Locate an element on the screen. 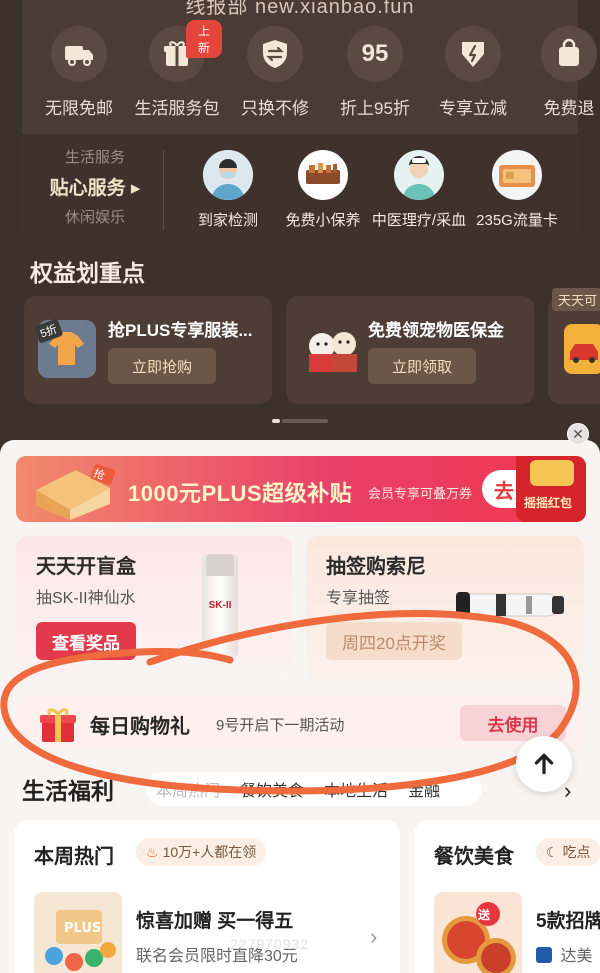 The width and height of the screenshot is (600, 973). service-category-active: 贴心服务 ▸ is located at coordinates (95, 188).